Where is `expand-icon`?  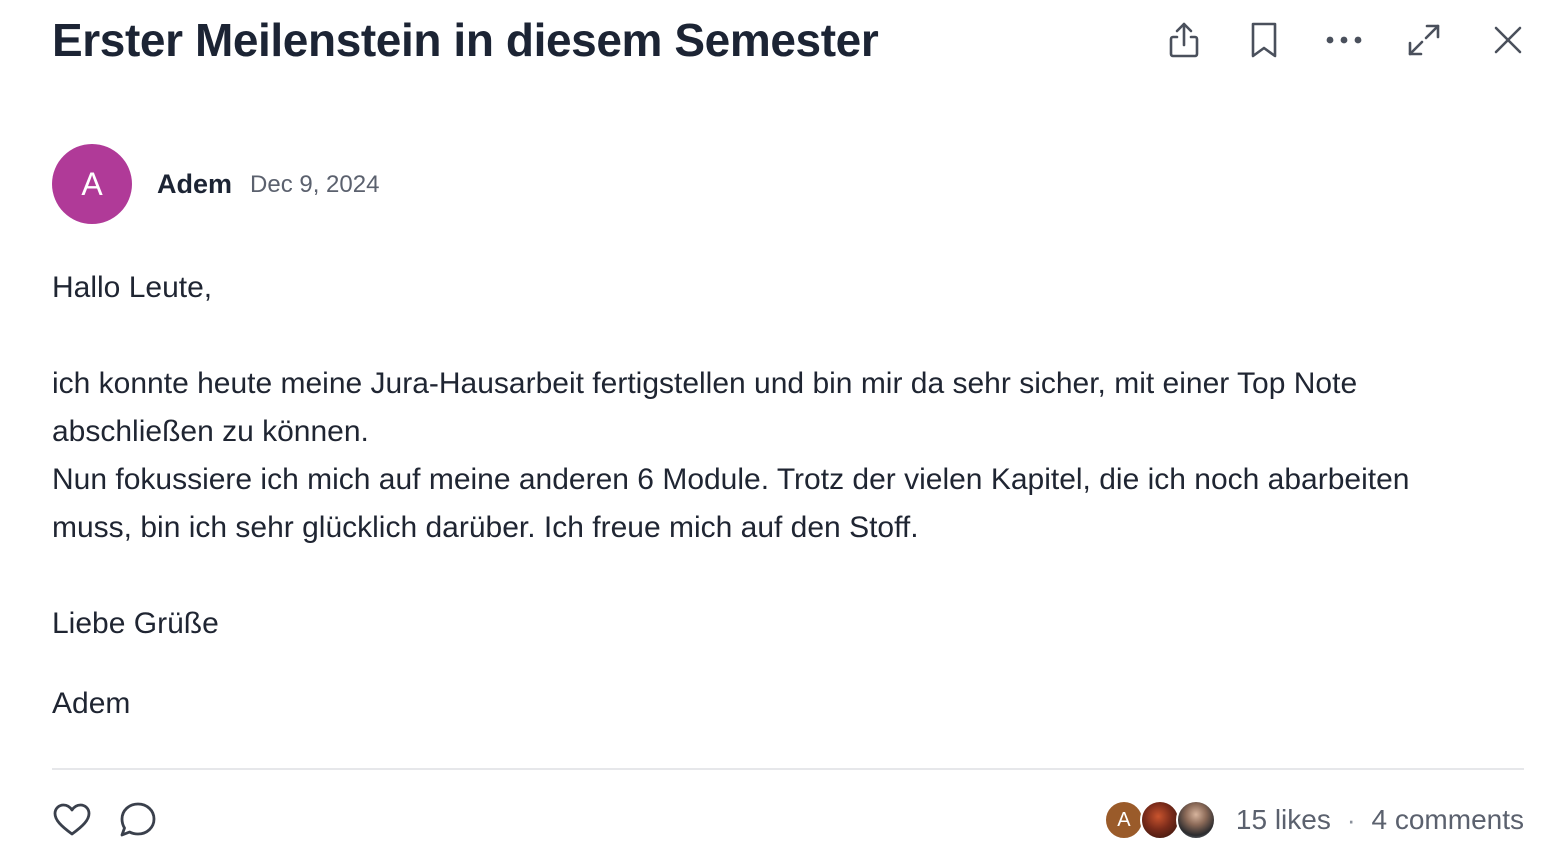 expand-icon is located at coordinates (1424, 40).